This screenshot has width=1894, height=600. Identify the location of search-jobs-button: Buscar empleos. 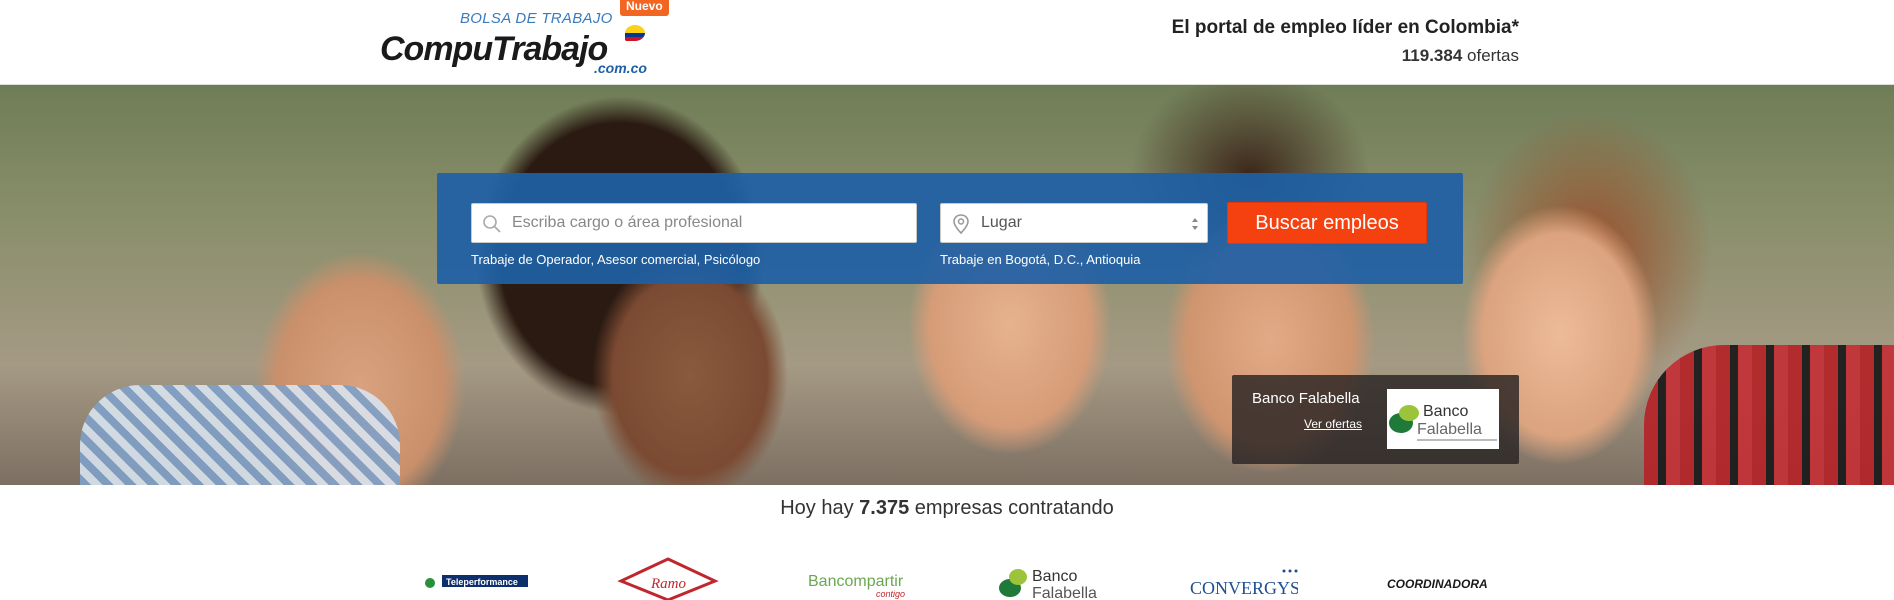
(1327, 223).